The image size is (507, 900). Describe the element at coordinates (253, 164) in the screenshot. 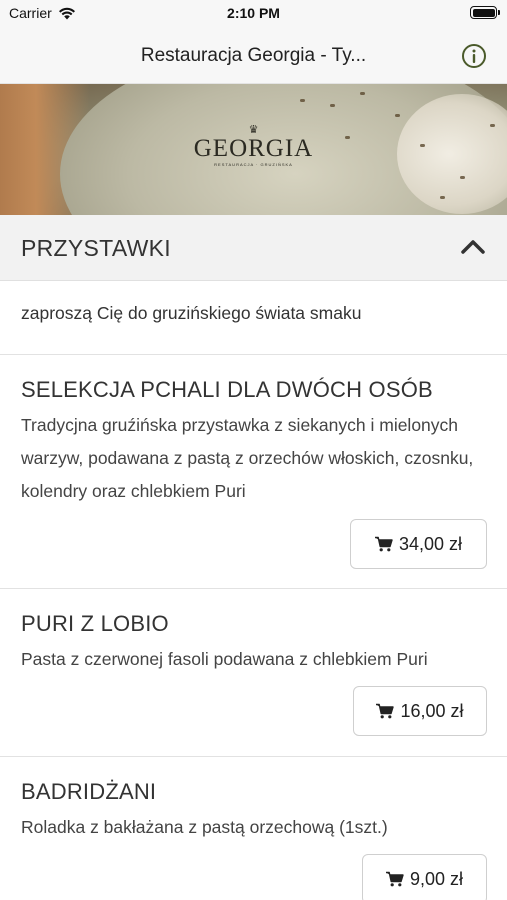

I see `logo-subtitle: RESTAURACJA · GRUZIŃSKA` at that location.